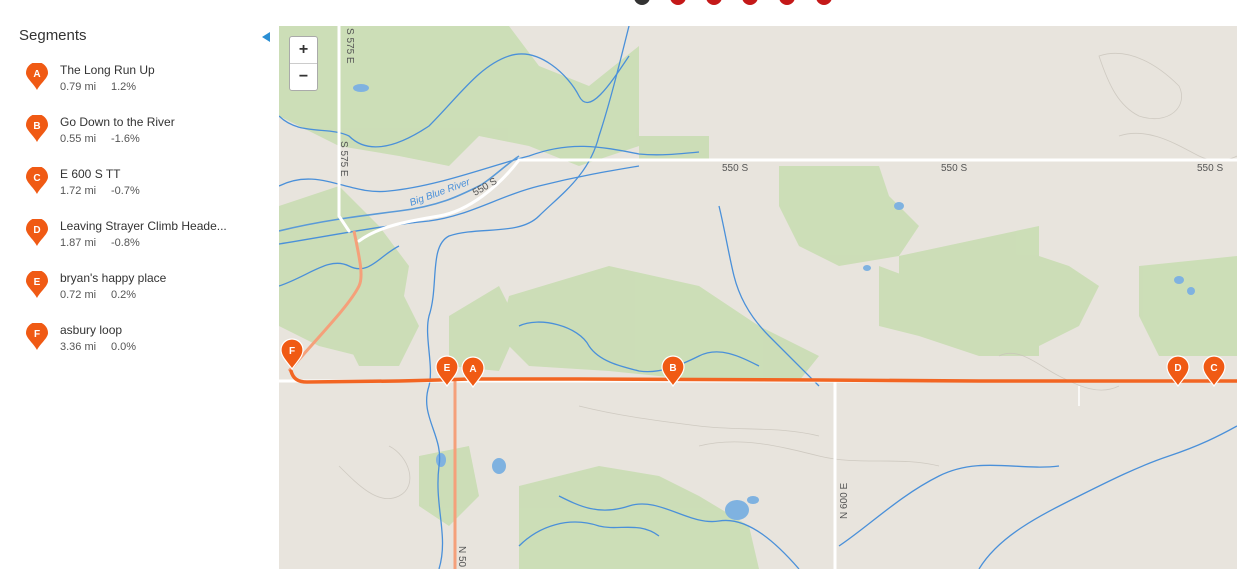 This screenshot has height=569, width=1253. Describe the element at coordinates (160, 278) in the screenshot. I see `segment-name: bryan's happy place` at that location.